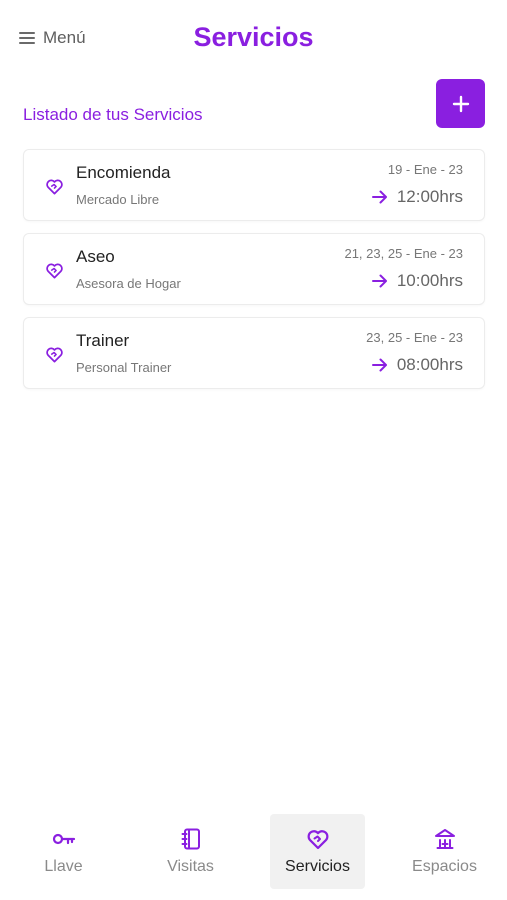  What do you see at coordinates (118, 199) in the screenshot?
I see `service-provider: Mercado Libre` at bounding box center [118, 199].